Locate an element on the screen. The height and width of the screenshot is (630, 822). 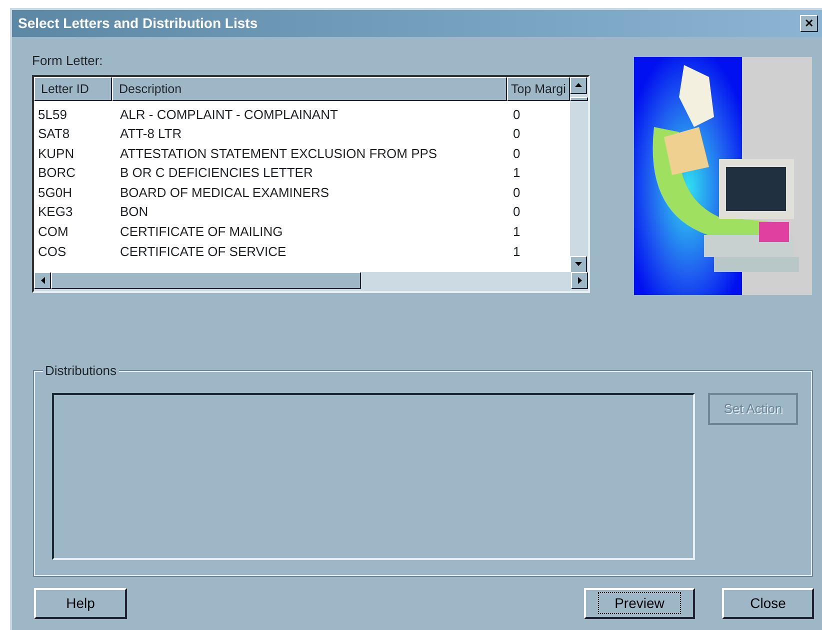
table-cell-text: COM is located at coordinates (53, 232).